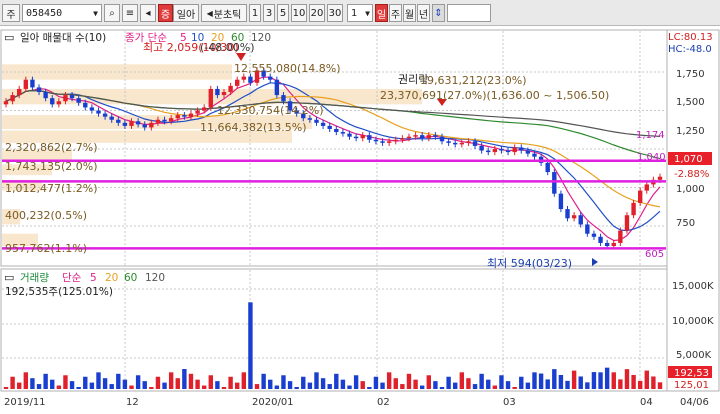 The width and height of the screenshot is (720, 414). I want to click on vol-right-label-1: 192,53, so click(691, 373).